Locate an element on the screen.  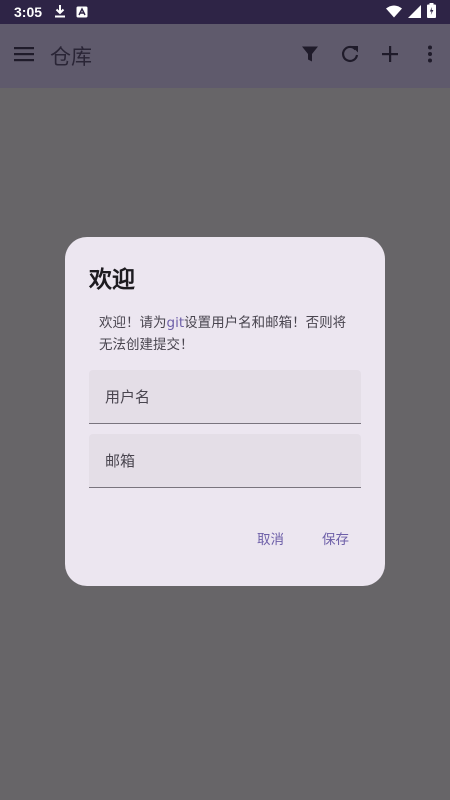
signal-icon is located at coordinates (414, 12).